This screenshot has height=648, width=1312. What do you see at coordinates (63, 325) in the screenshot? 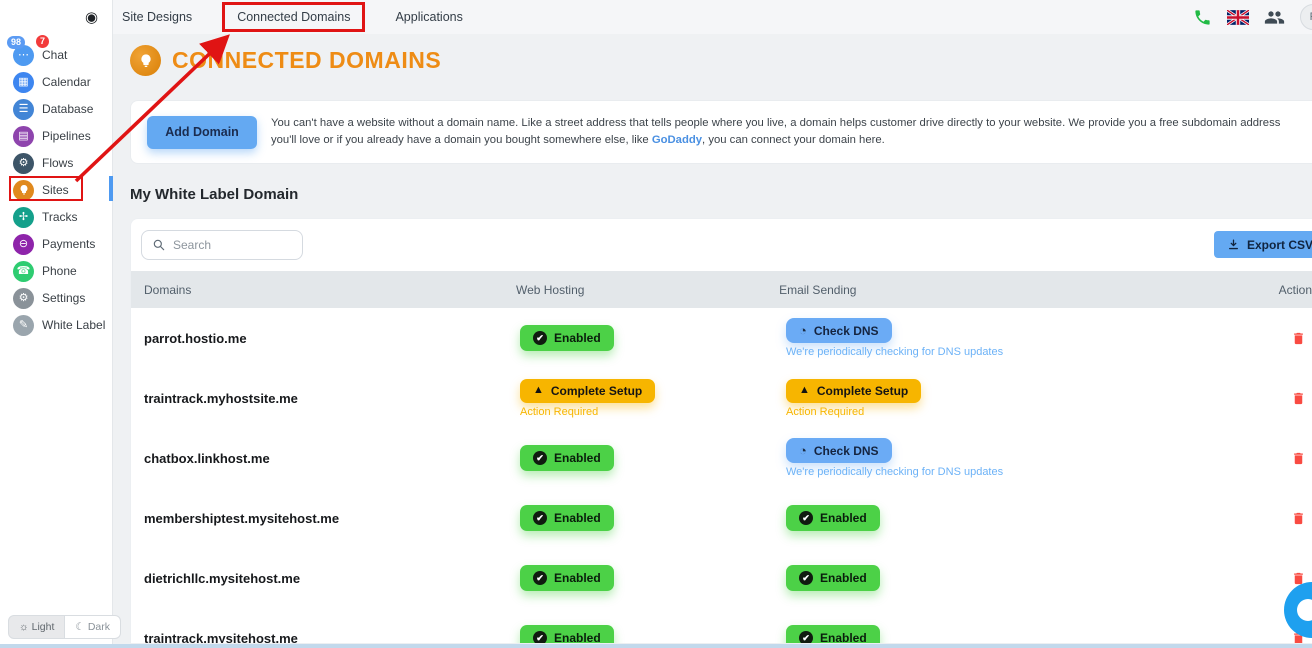
I see `sidebar-item-white-label: ✎ White Label` at bounding box center [63, 325].